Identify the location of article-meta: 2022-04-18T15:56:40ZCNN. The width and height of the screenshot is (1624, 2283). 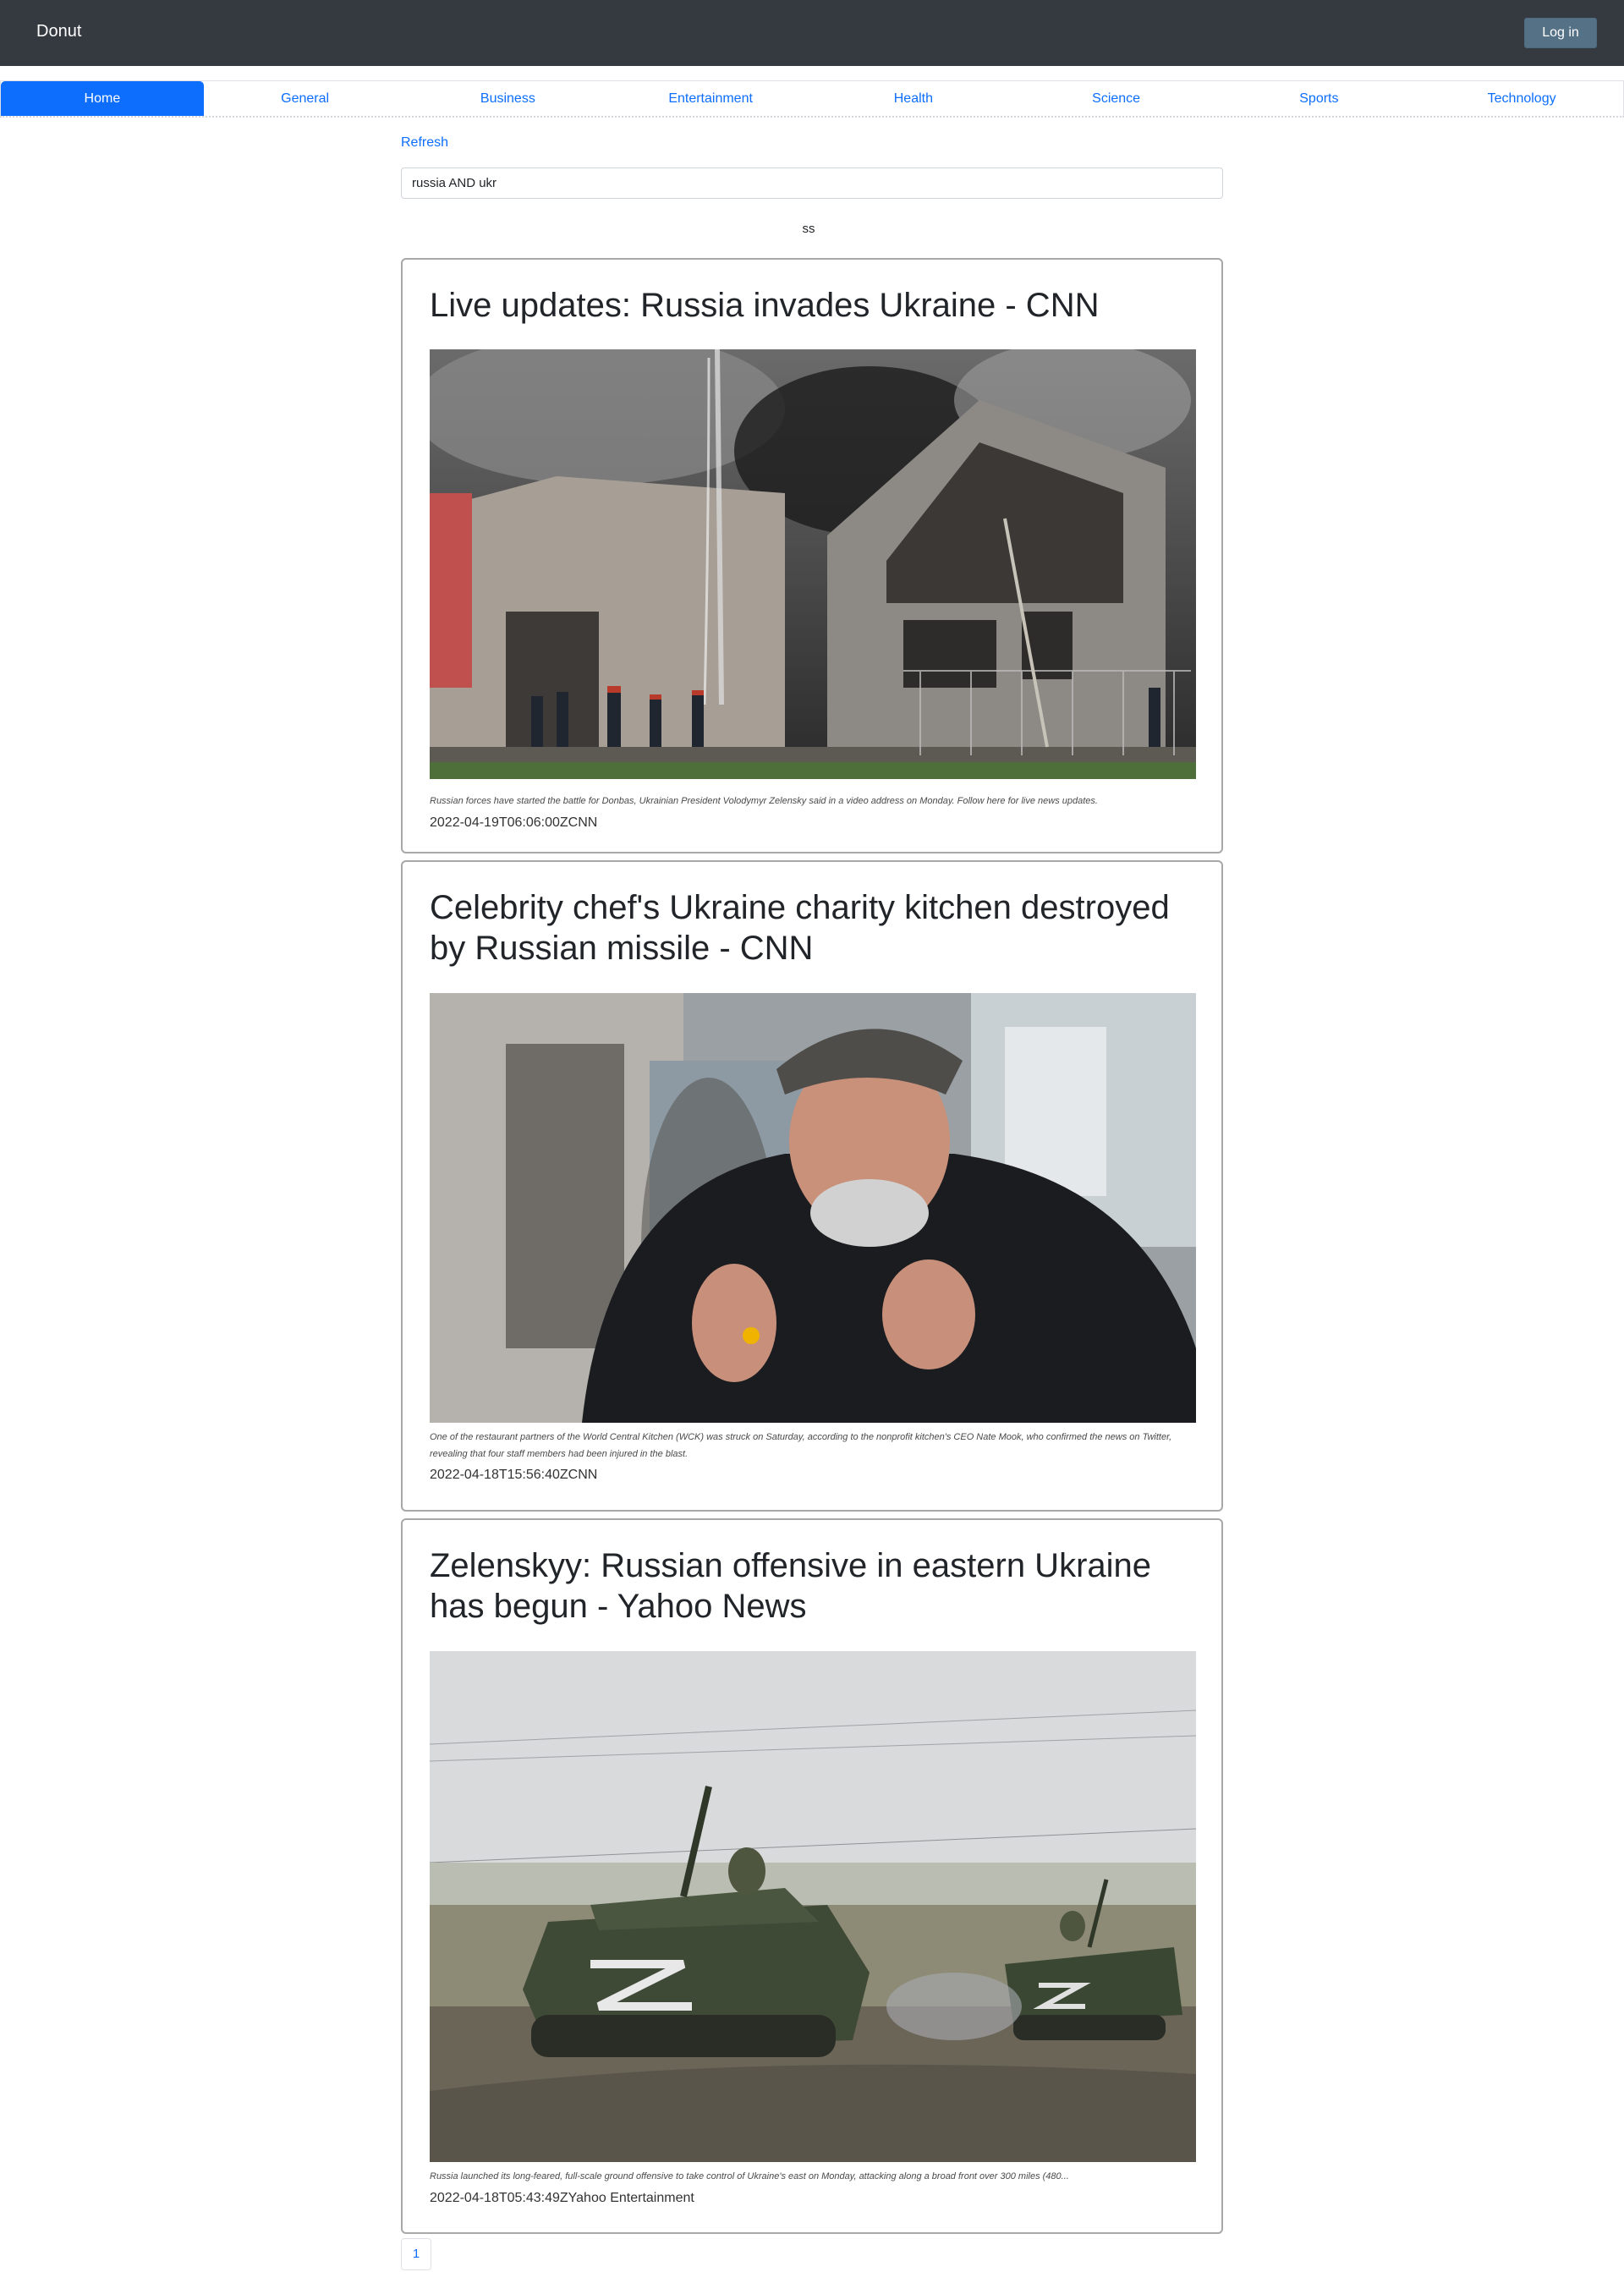
(514, 1475).